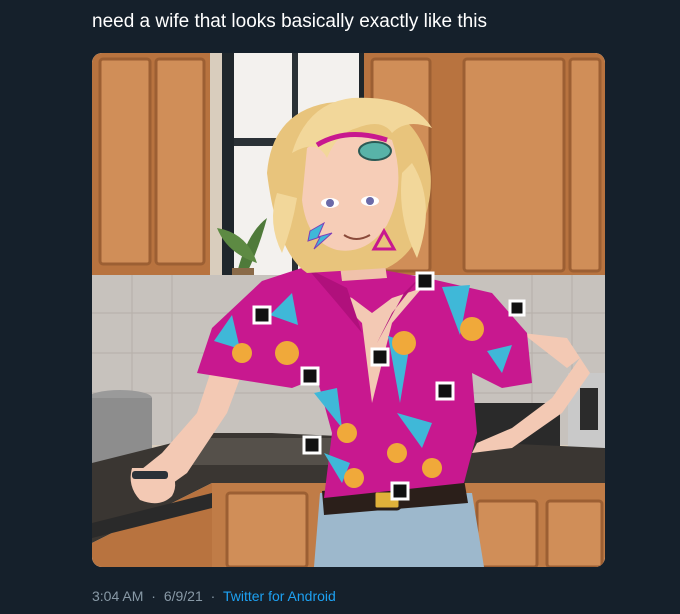 The width and height of the screenshot is (680, 614). I want to click on tweet-meta: 3:04 AM · 6/9/21 · Twitter for Android, so click(214, 596).